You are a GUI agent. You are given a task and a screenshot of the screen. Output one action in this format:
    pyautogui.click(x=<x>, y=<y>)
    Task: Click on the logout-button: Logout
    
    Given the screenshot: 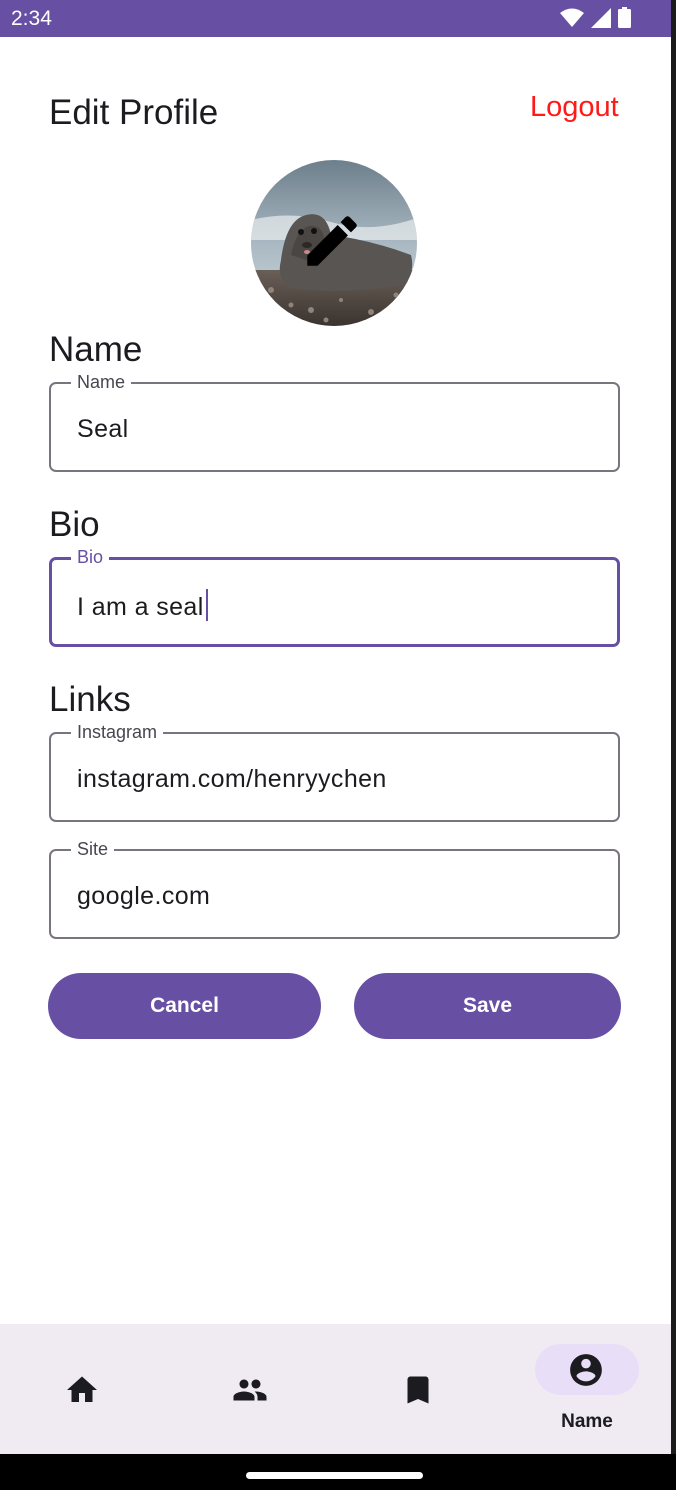 What is the action you would take?
    pyautogui.click(x=574, y=107)
    